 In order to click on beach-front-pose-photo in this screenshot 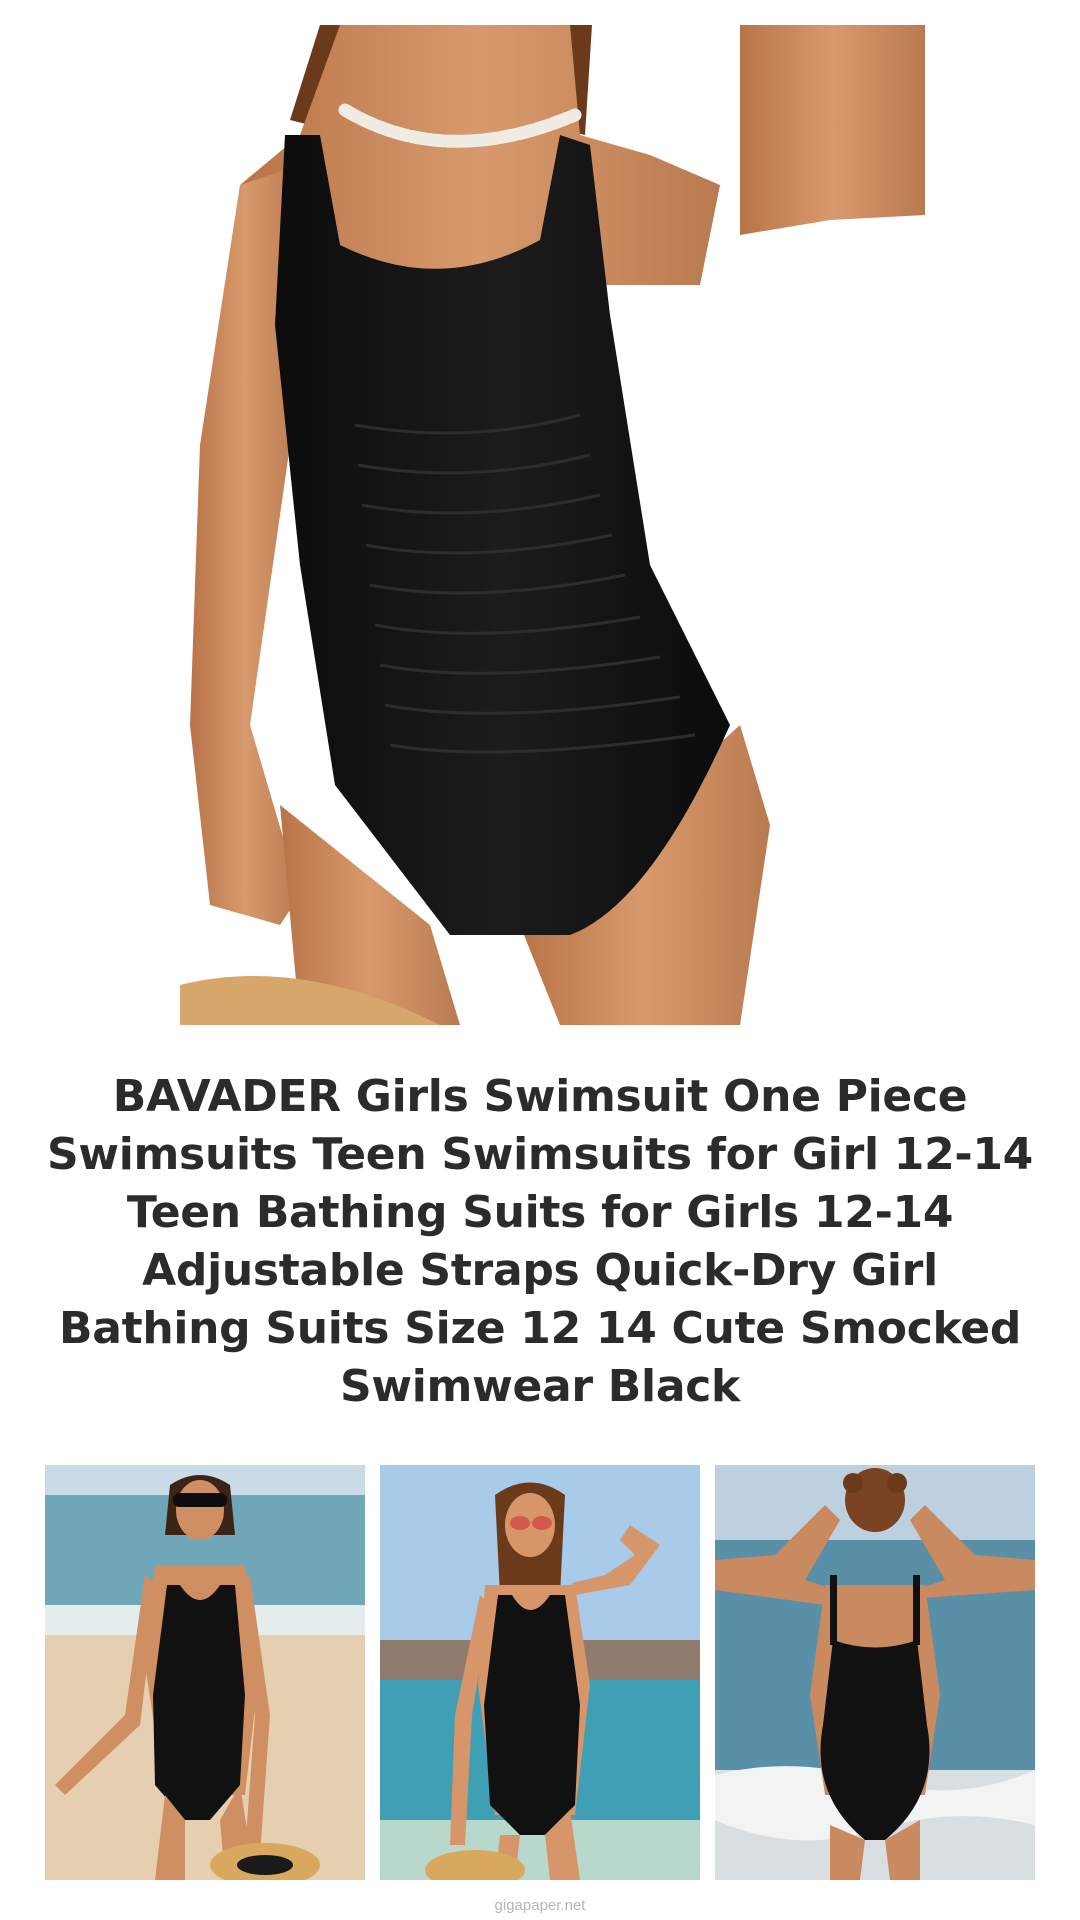, I will do `click(540, 1672)`.